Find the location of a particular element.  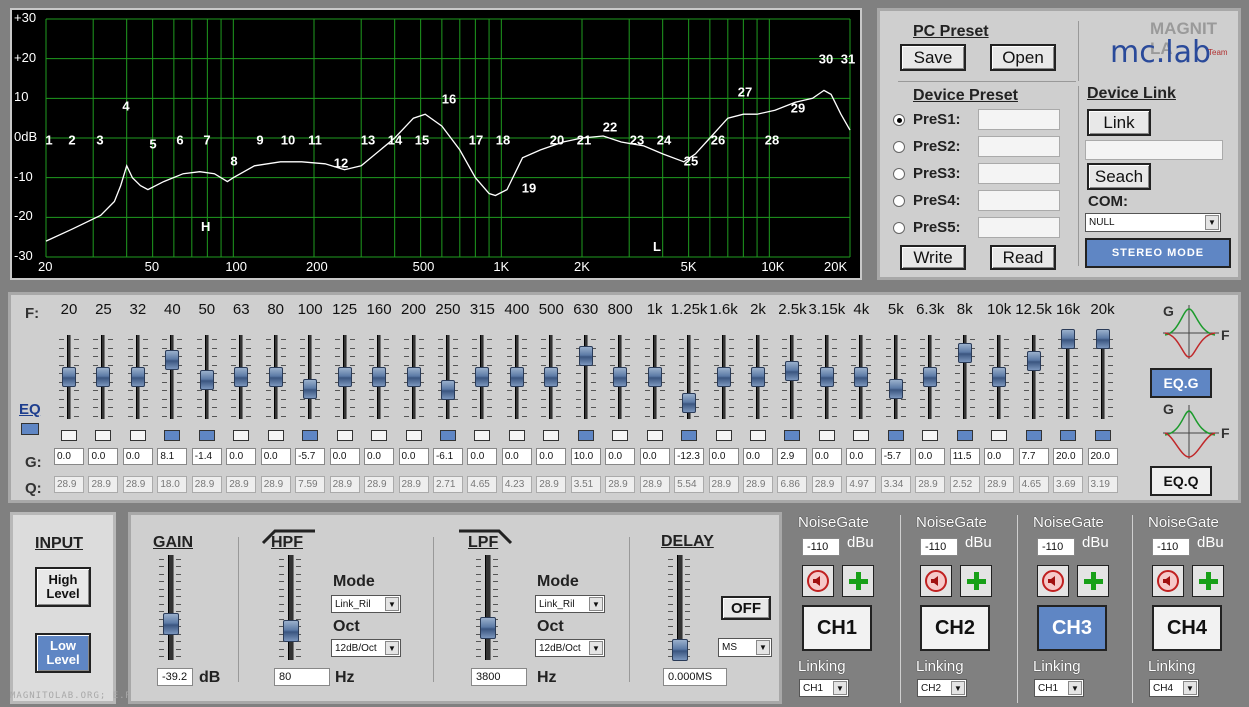

band-number: 21 is located at coordinates (584, 140).